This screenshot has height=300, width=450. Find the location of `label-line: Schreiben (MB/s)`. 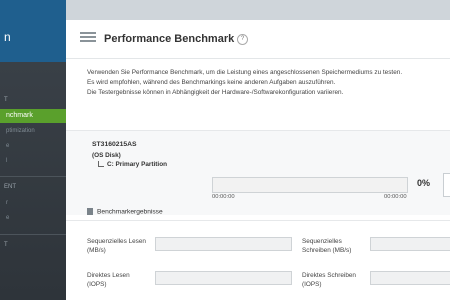

label-line: Schreiben (MB/s) is located at coordinates (327, 250).